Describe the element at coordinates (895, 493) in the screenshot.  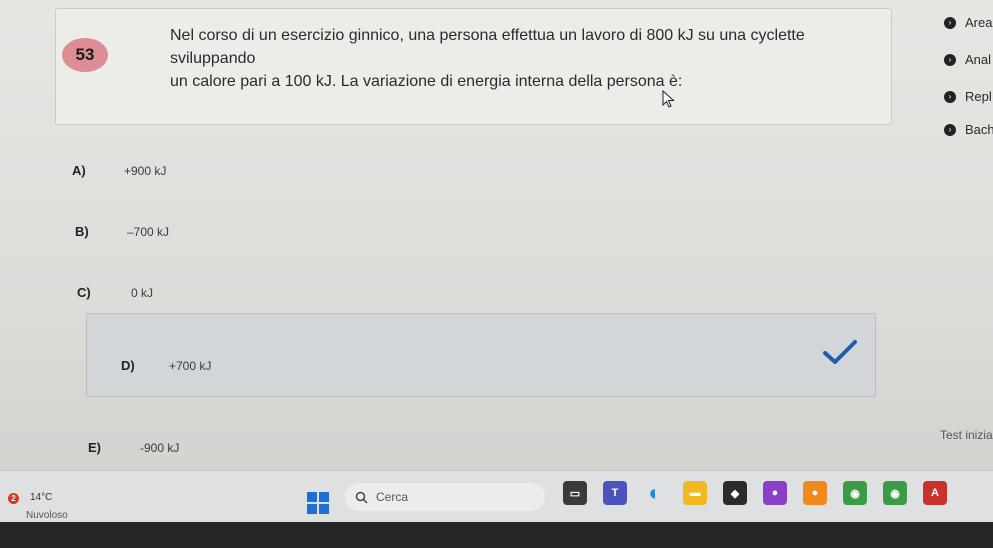
I see `chrome-profile-icon: ◉` at that location.